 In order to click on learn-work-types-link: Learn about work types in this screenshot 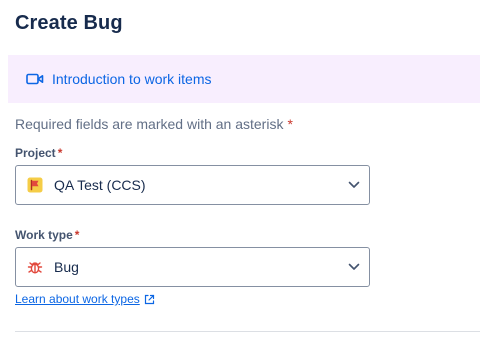, I will do `click(85, 299)`.